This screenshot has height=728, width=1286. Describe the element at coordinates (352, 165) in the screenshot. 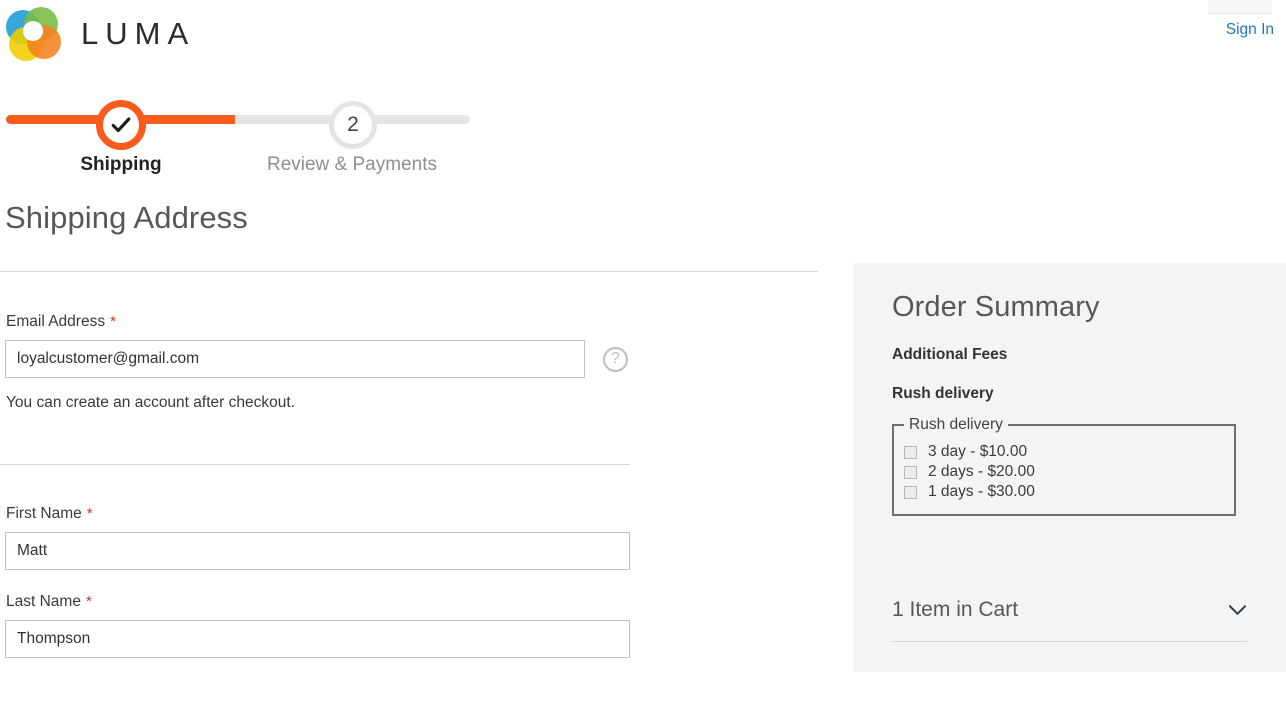

I see `step-label-review-payments: Review & Payments` at that location.